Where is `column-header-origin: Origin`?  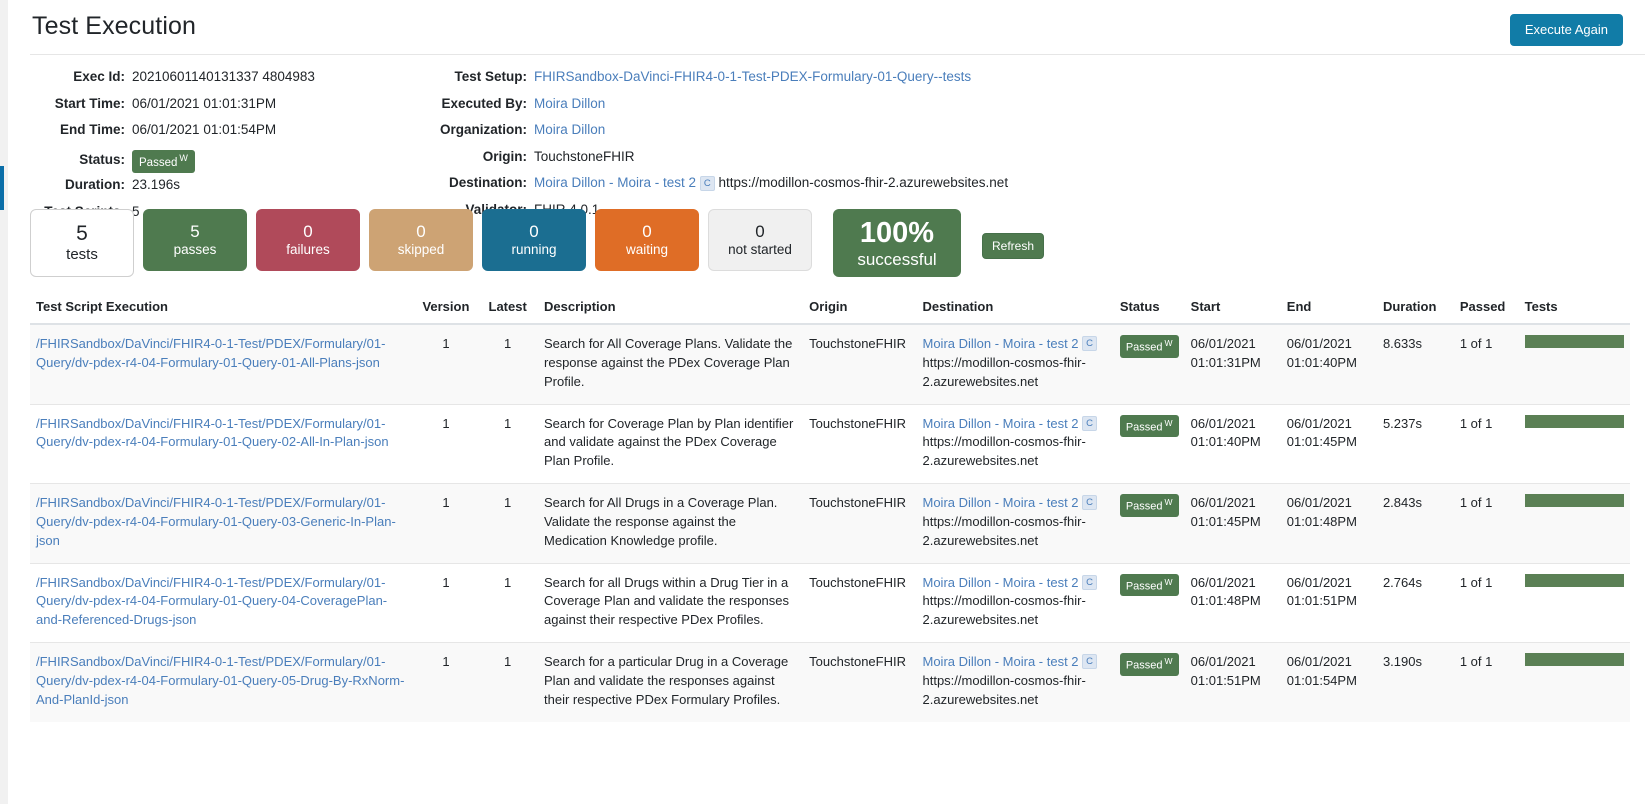 column-header-origin: Origin is located at coordinates (860, 309).